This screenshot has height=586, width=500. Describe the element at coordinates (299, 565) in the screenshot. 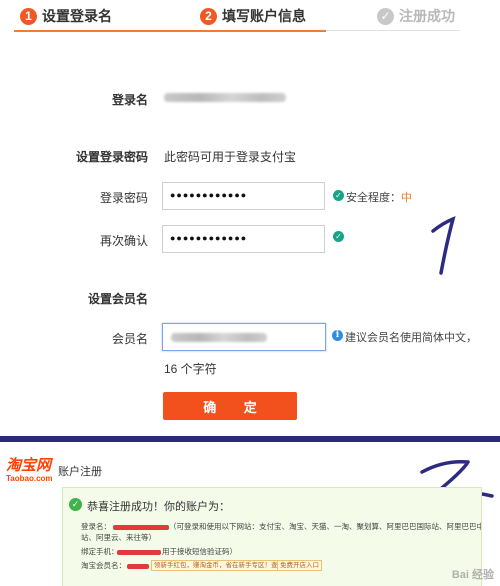

I see `open-shop-button: 免费开店入口` at that location.